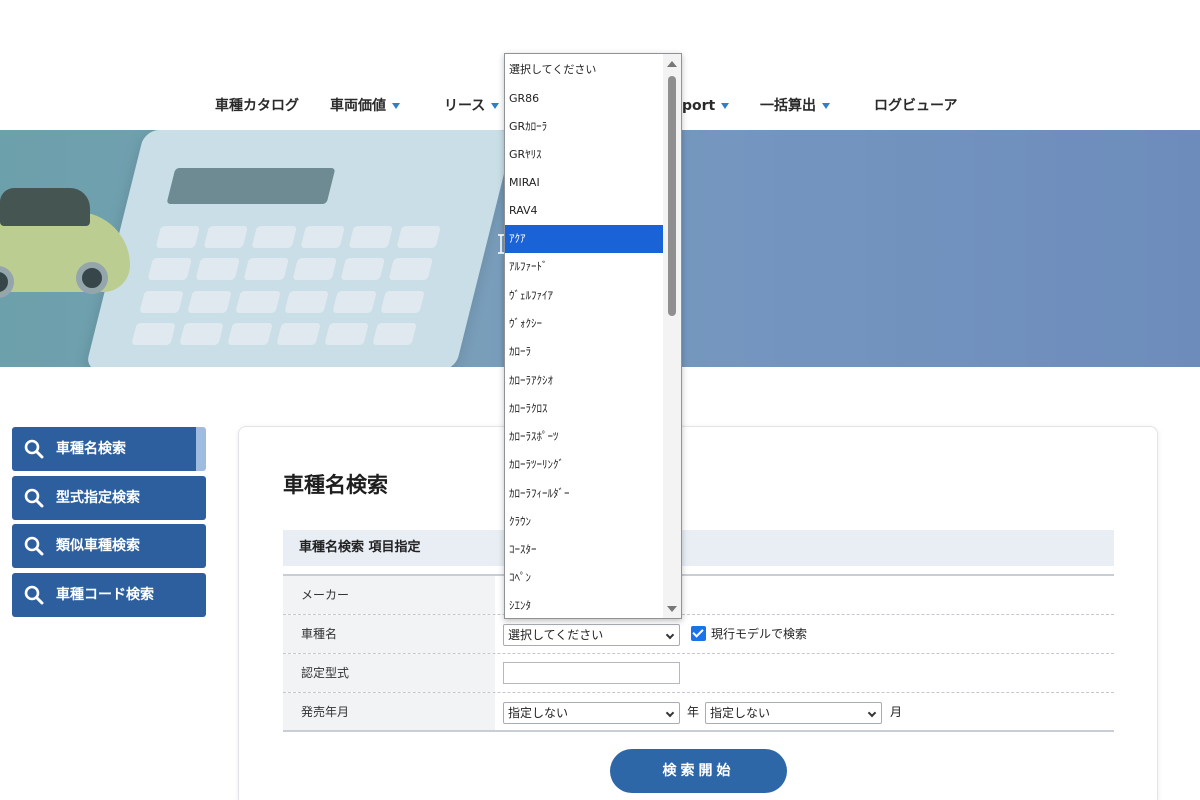 The height and width of the screenshot is (800, 1200). I want to click on nav-item-label: 一括算出, so click(788, 106).